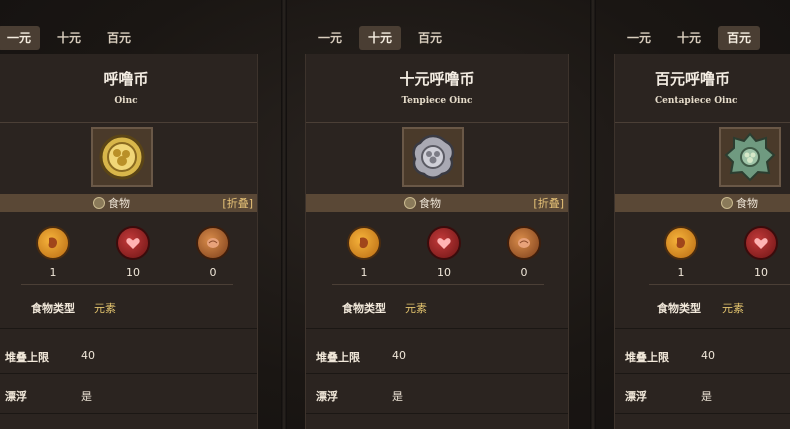 Image resolution: width=790 pixels, height=429 pixels. I want to click on item-subtitle: Oinc, so click(126, 101).